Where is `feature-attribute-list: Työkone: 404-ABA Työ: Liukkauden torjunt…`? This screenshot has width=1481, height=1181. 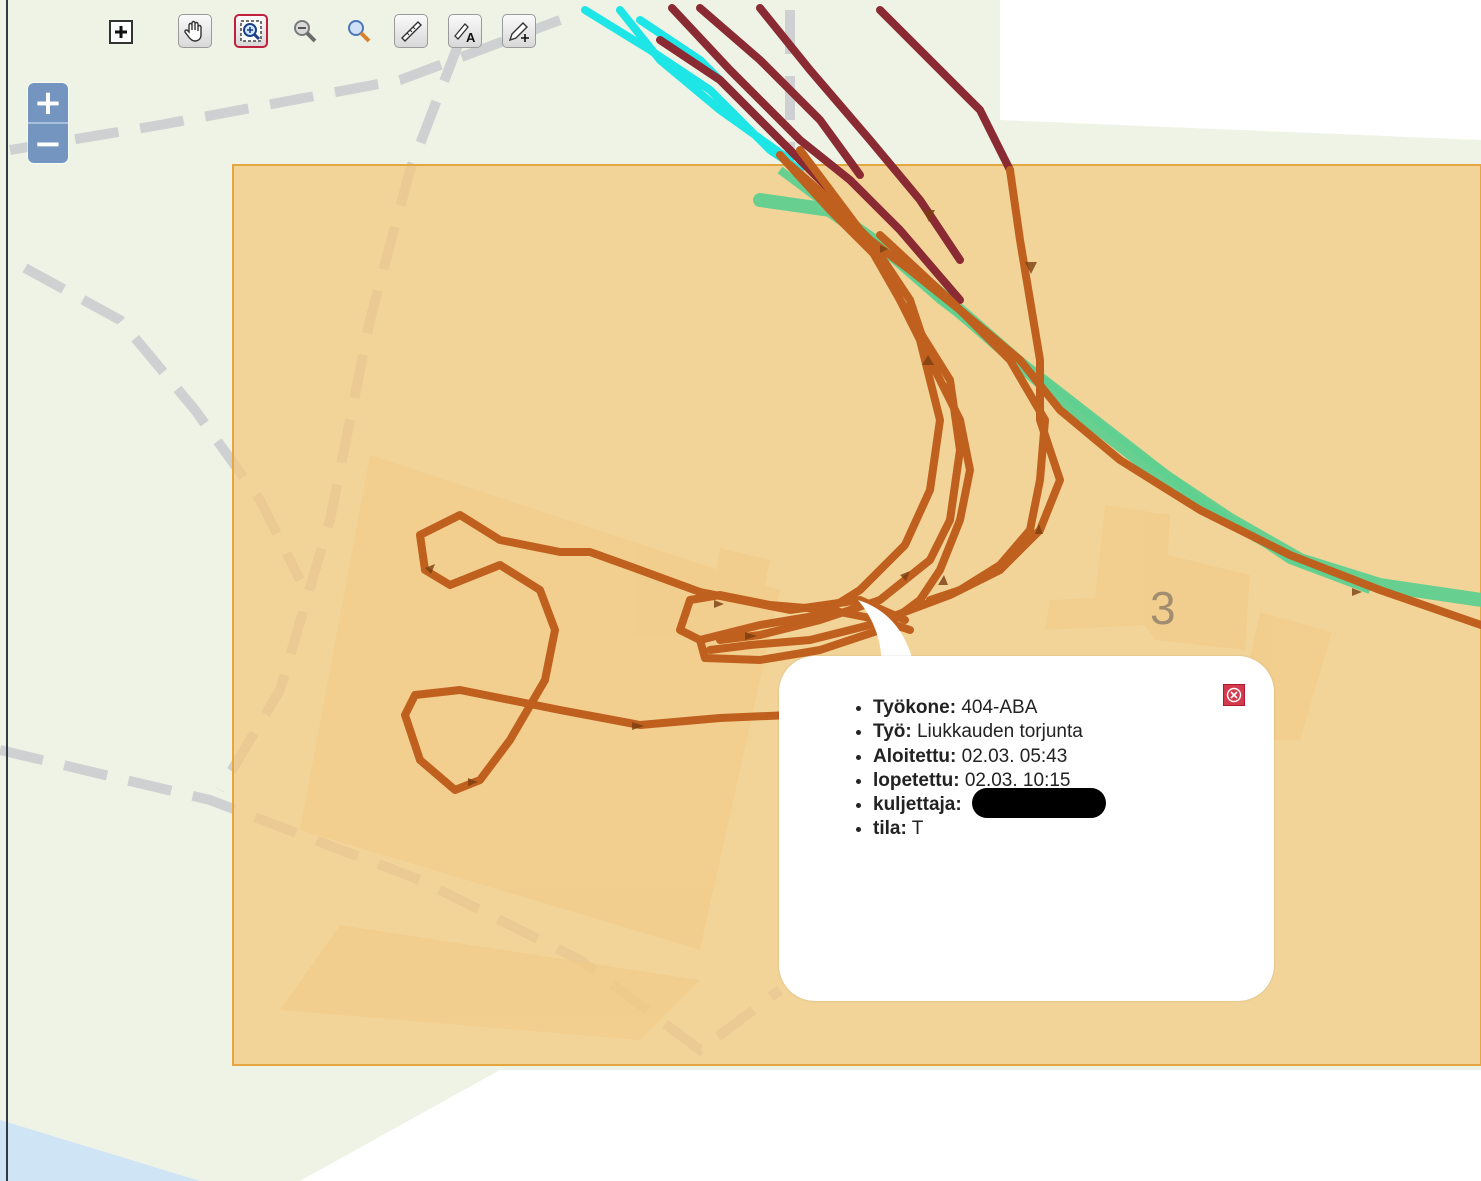
feature-attribute-list: Työkone: 404-ABA Työ: Liukkauden torjunt… is located at coordinates (966, 769).